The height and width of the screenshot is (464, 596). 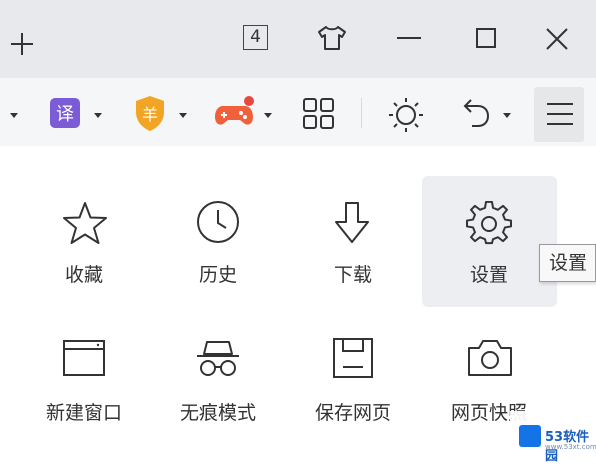 I want to click on watermark-logo-icon, so click(x=530, y=436).